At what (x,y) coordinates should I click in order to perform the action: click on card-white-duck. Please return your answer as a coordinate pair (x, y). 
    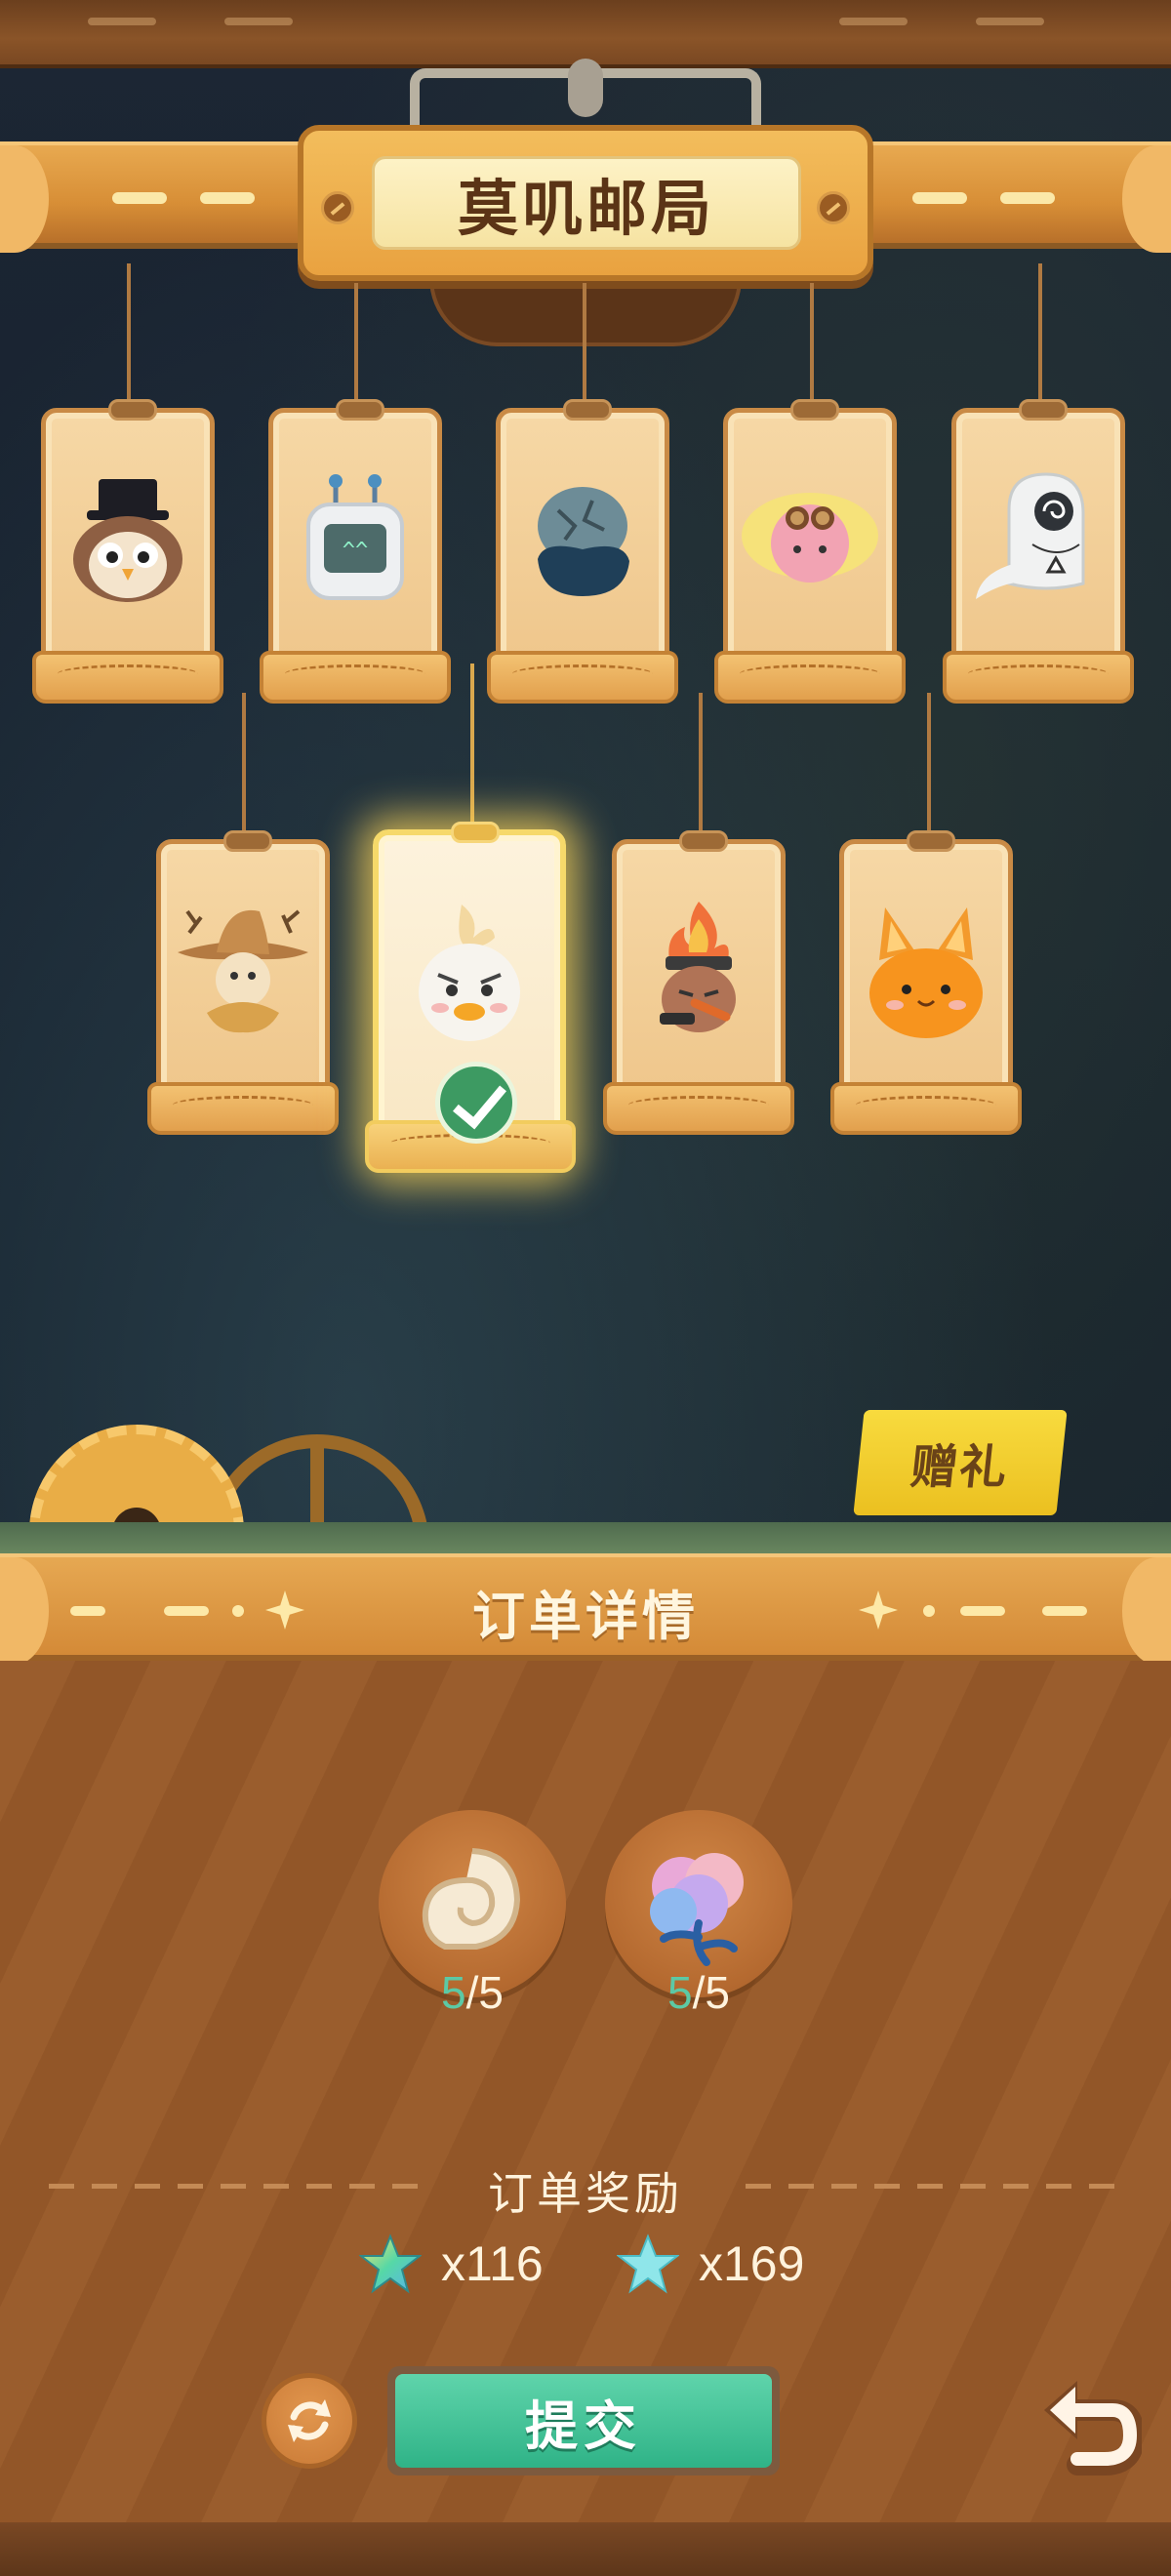
    Looking at the image, I should click on (470, 997).